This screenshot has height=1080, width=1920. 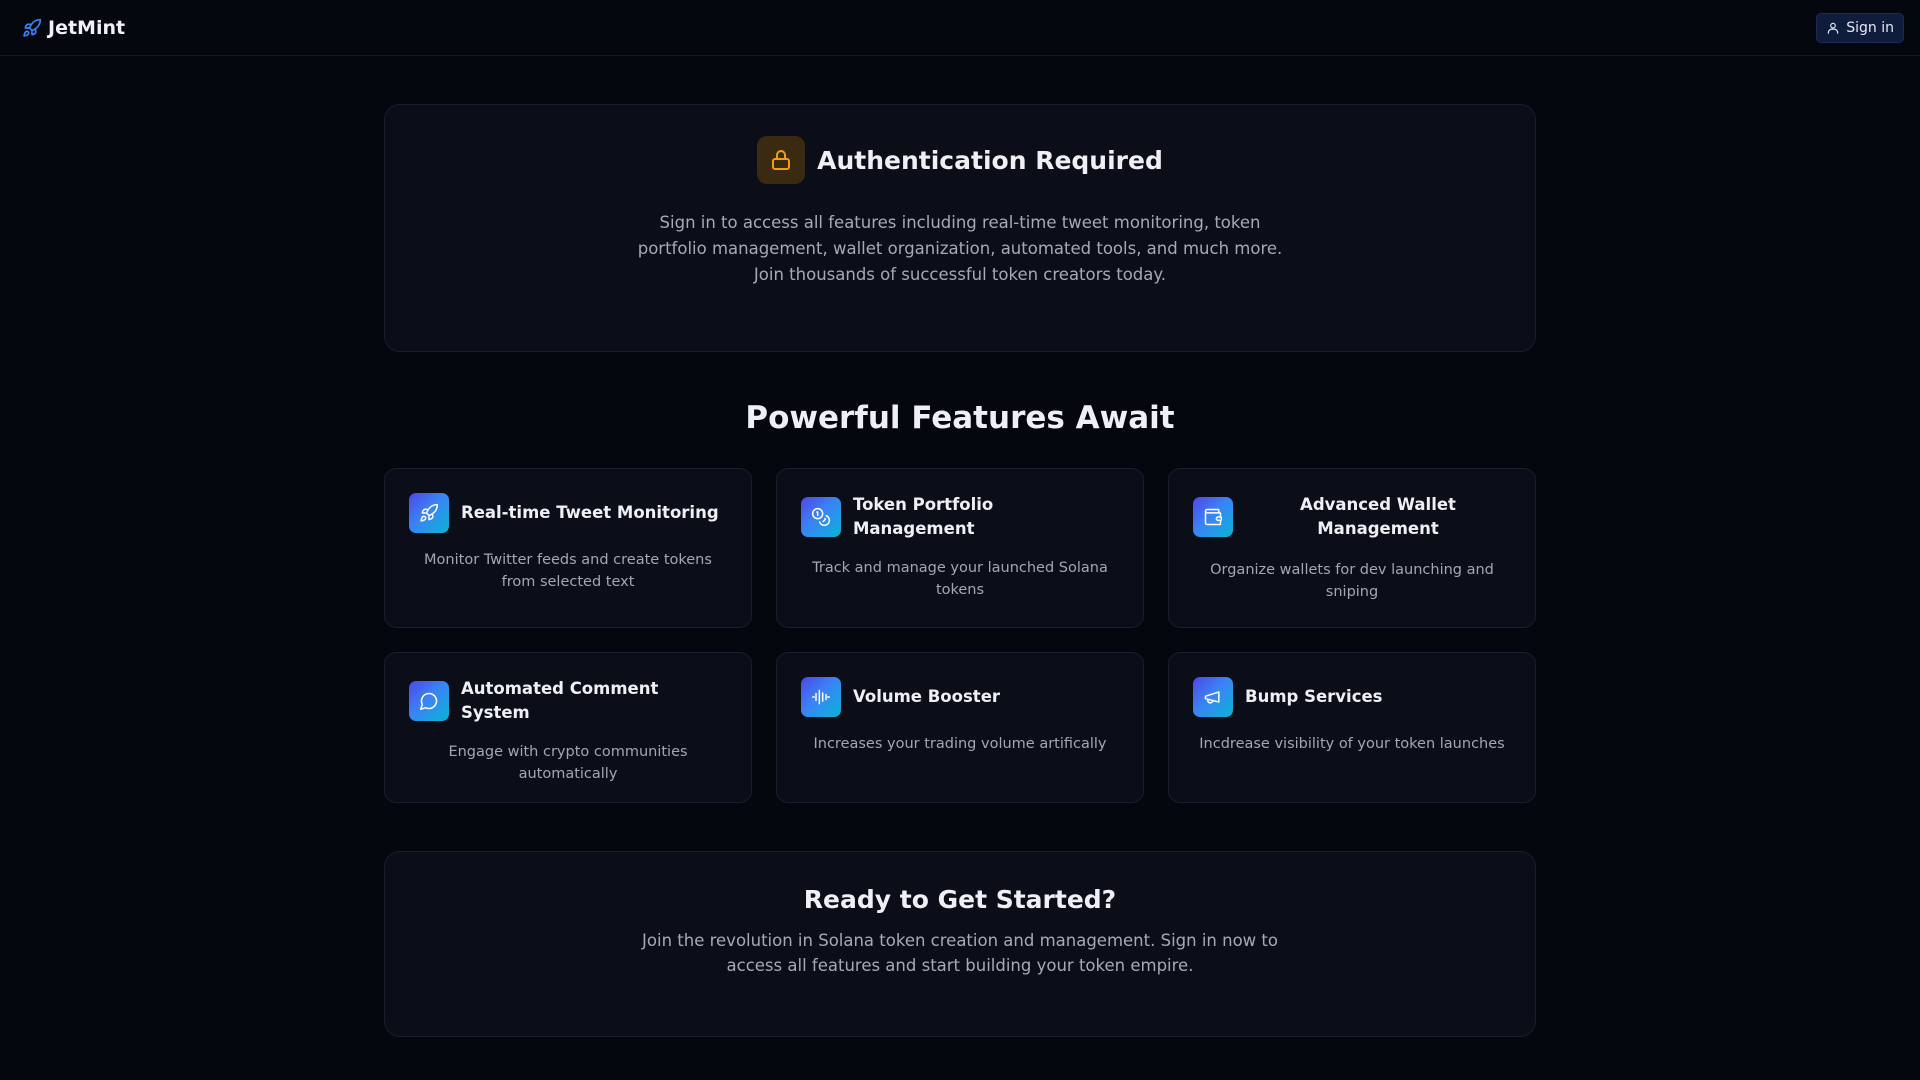 What do you see at coordinates (1314, 696) in the screenshot?
I see `feature-title: Bump Services` at bounding box center [1314, 696].